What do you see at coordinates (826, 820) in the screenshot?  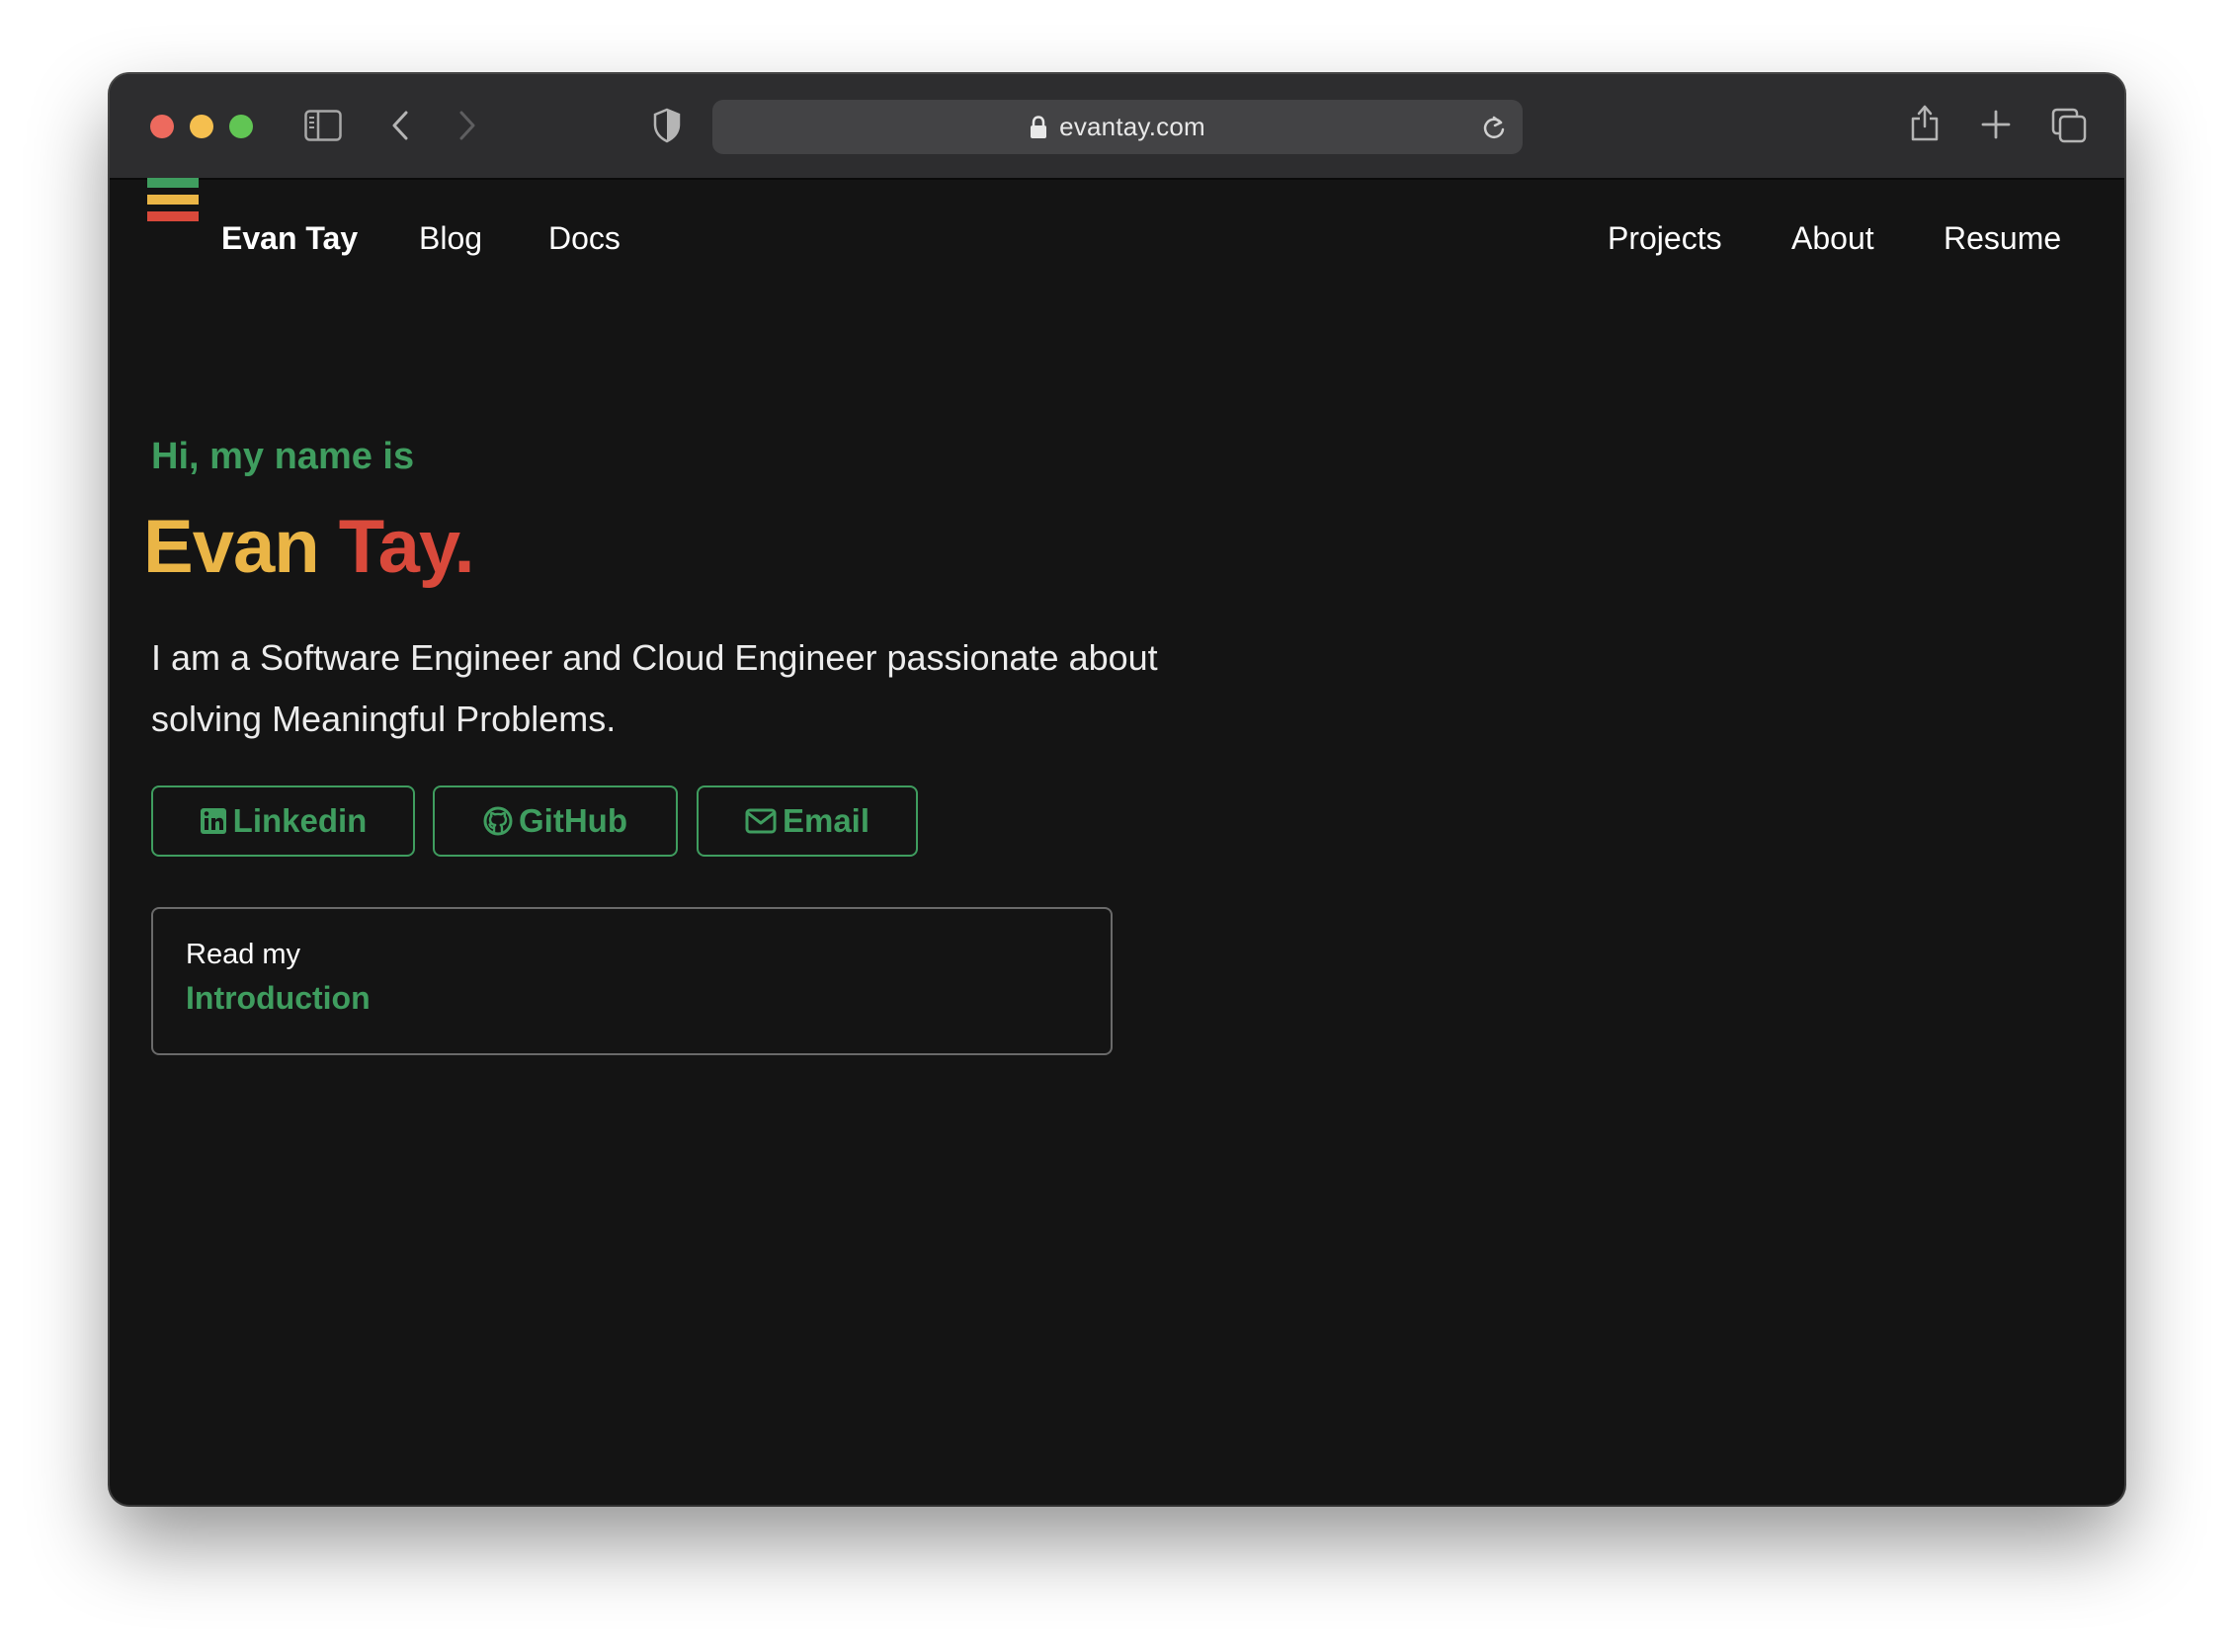 I see `email-label: Email` at bounding box center [826, 820].